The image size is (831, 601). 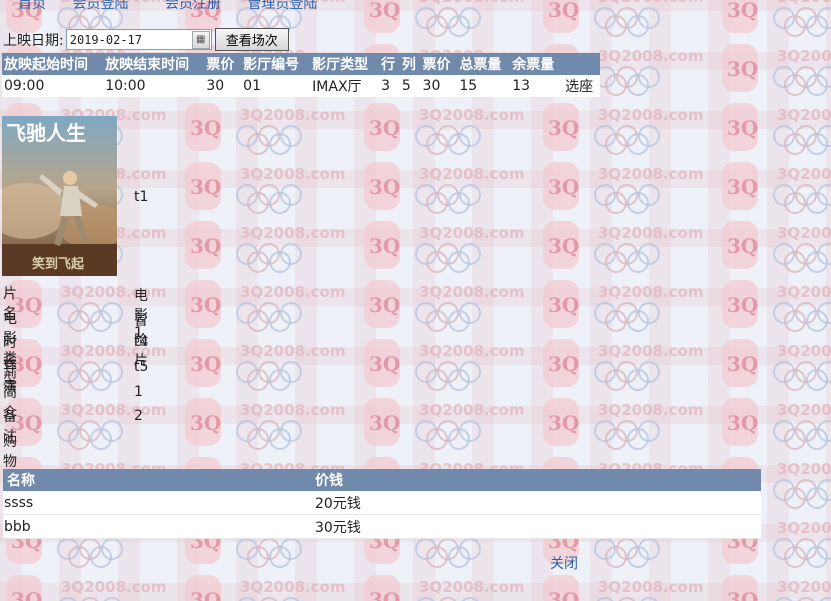 I want to click on cell-row: 3, so click(x=389, y=86).